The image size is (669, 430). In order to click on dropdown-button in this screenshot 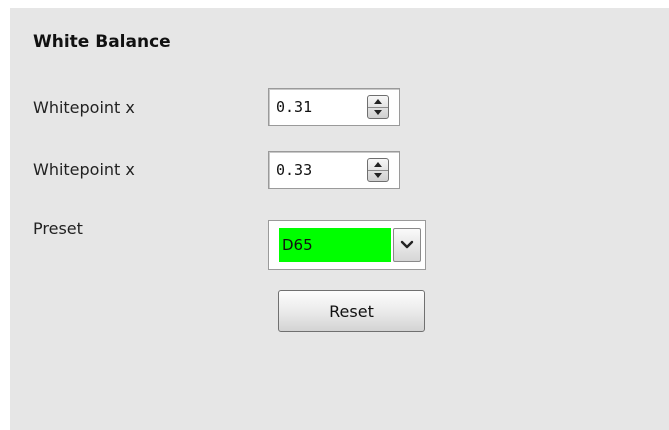, I will do `click(407, 245)`.